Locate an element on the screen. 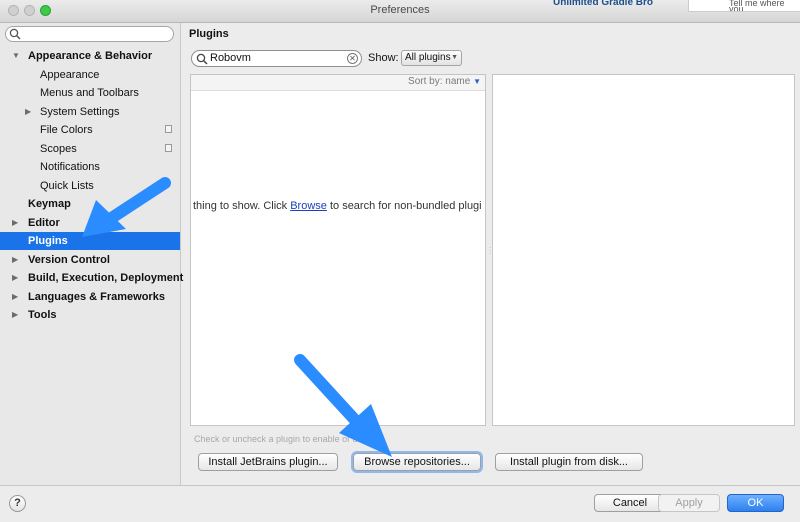 Image resolution: width=800 pixels, height=522 pixels. sidebar-item-system-settings: ▶ System Settings is located at coordinates (90, 112).